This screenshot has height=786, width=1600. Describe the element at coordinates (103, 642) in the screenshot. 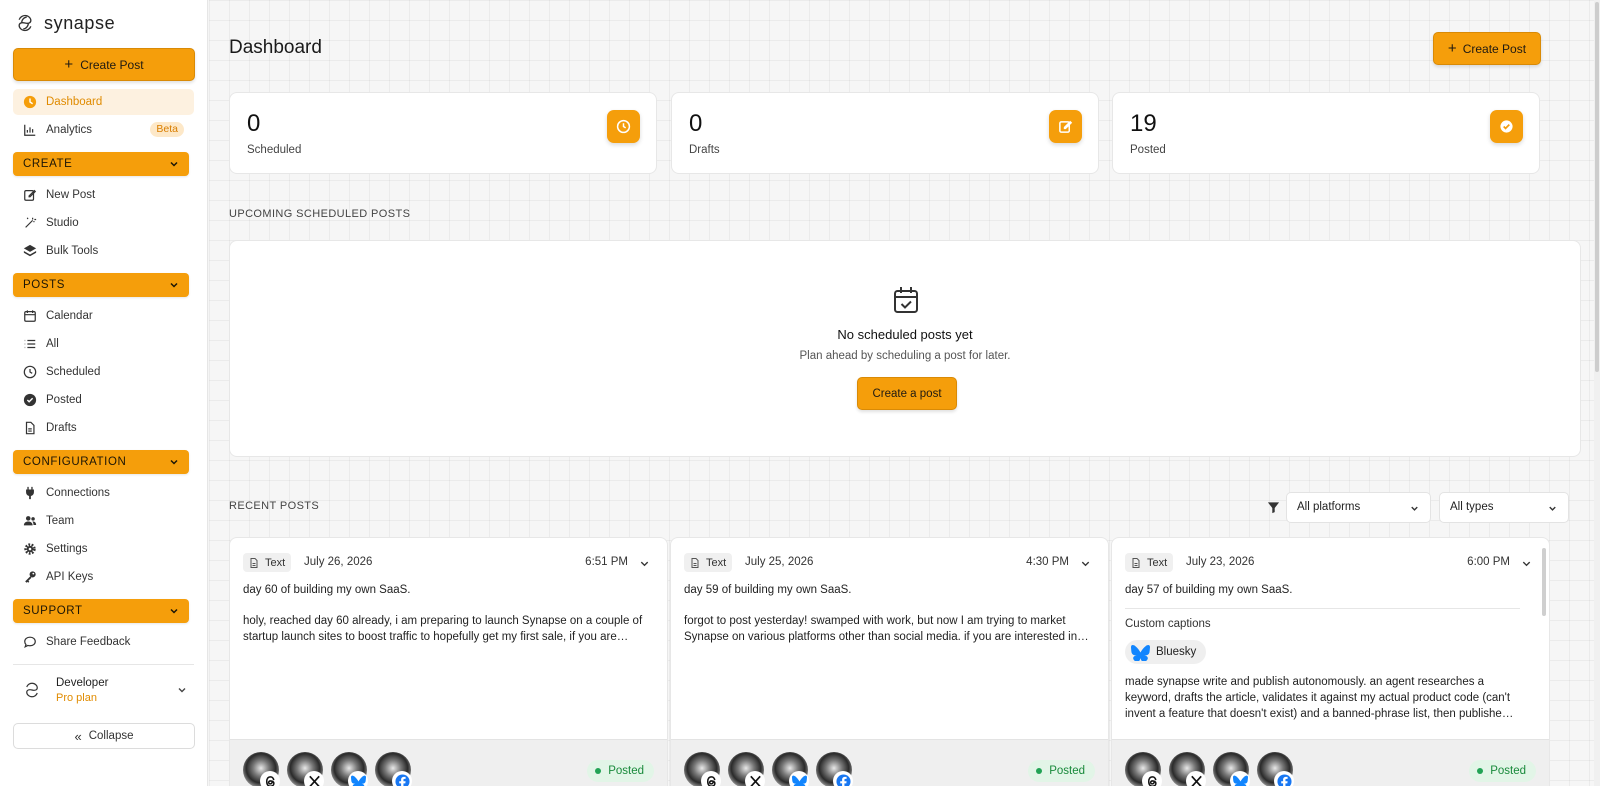

I see `sidebar-item-share-feedback: Share Feedback` at that location.